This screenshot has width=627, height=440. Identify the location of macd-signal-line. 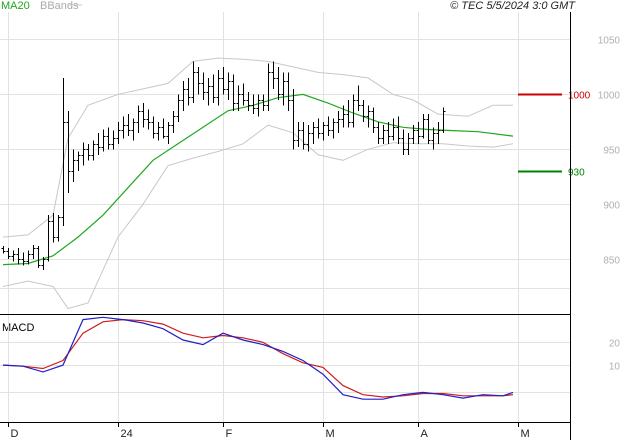
(258, 358).